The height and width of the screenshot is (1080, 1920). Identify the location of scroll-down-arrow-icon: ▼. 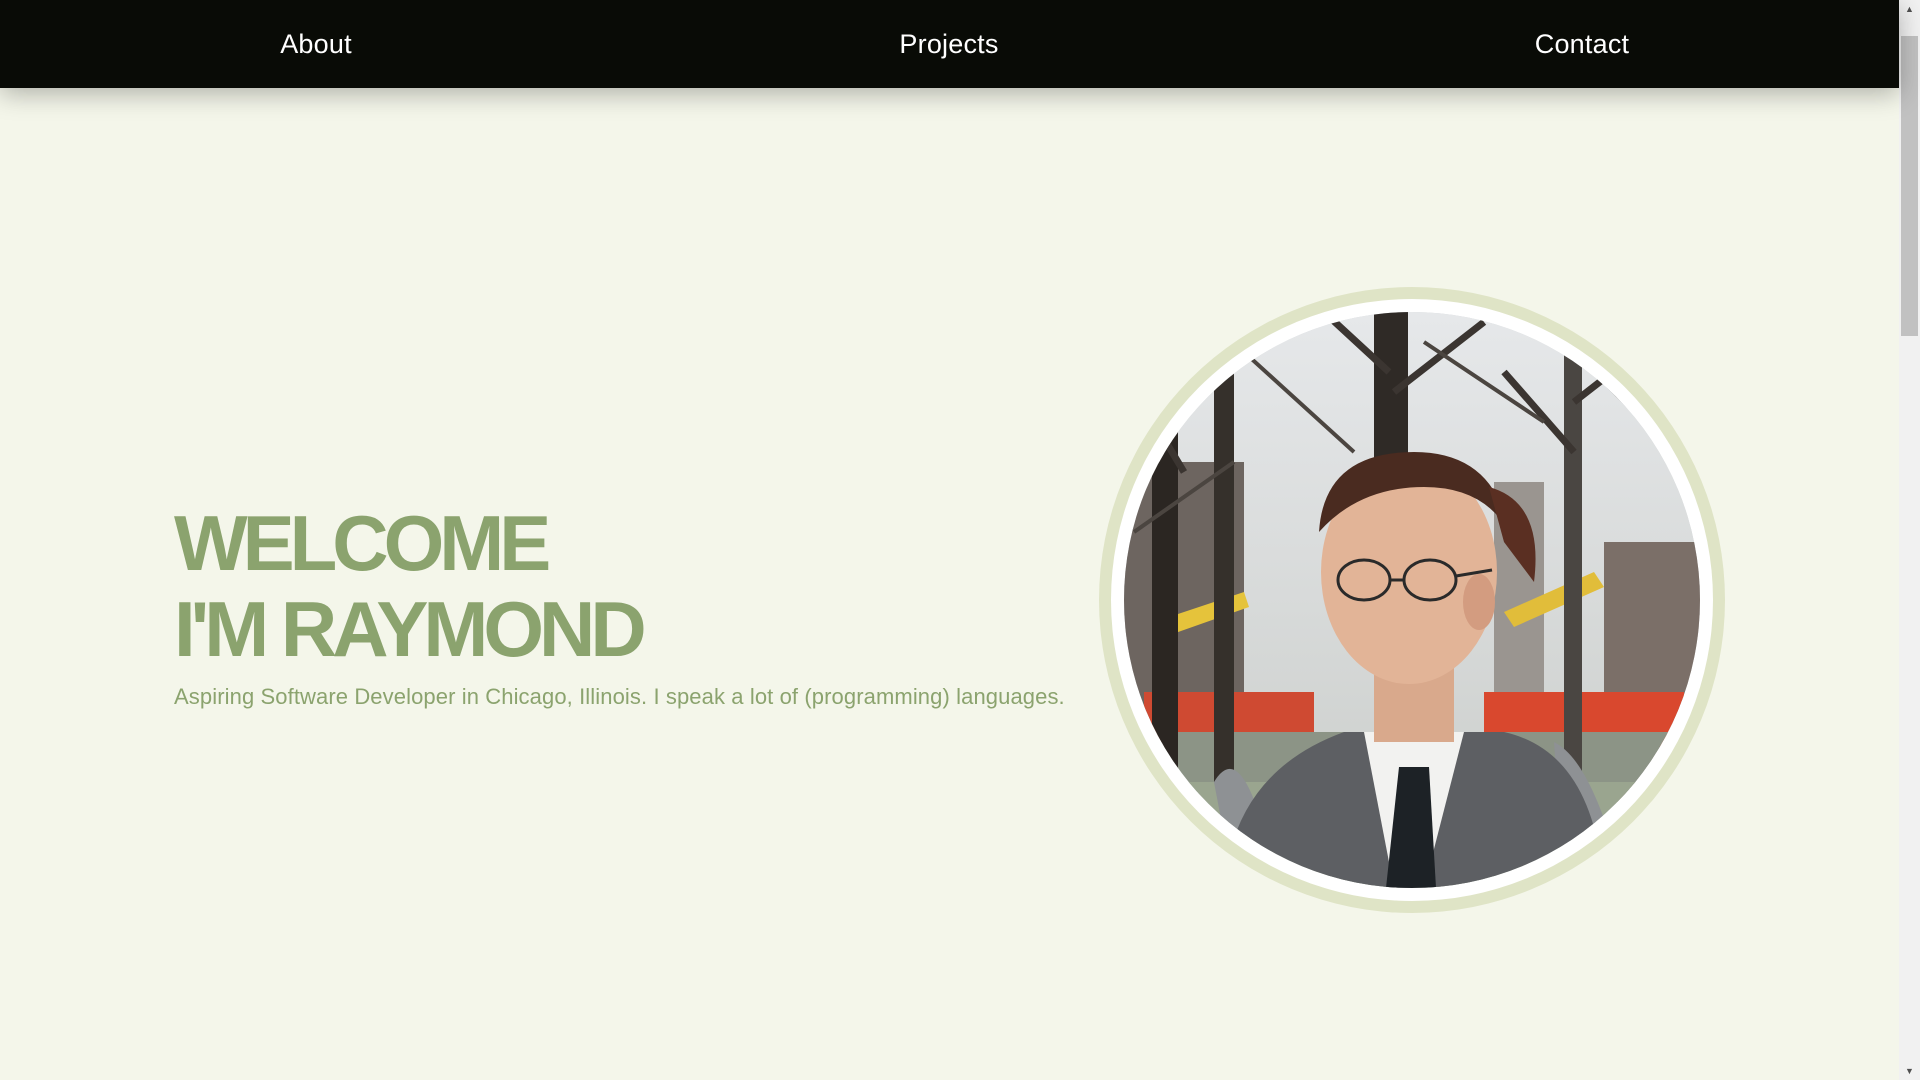
(1909, 1071).